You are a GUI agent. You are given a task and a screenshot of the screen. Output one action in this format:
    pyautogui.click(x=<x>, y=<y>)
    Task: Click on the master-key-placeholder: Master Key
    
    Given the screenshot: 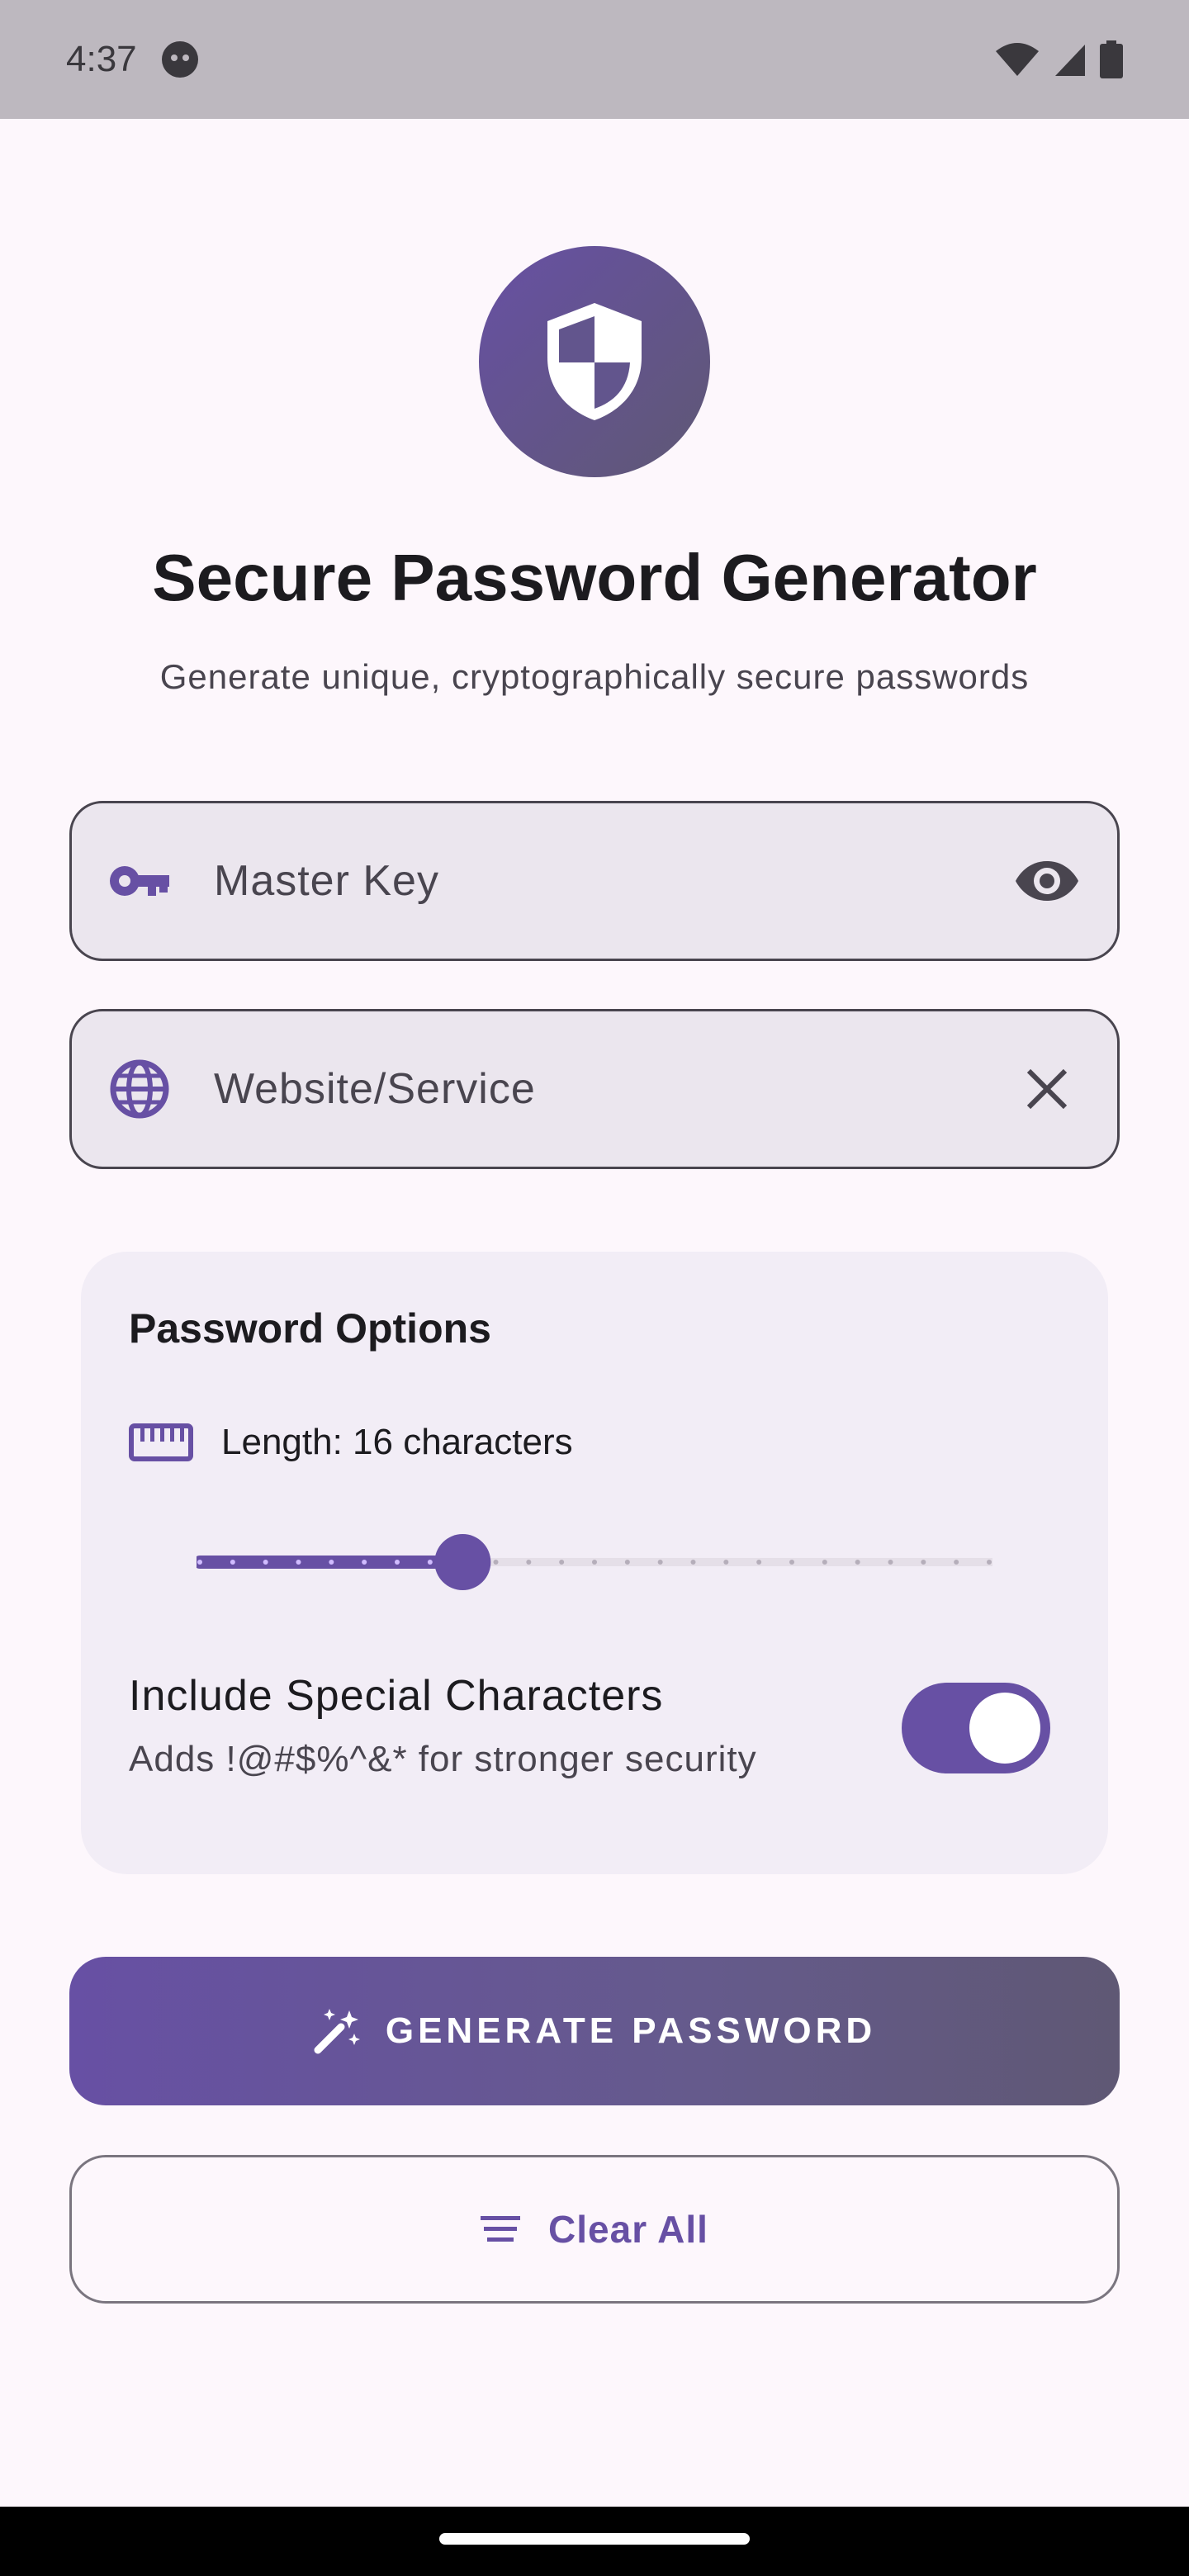 What is the action you would take?
    pyautogui.click(x=326, y=881)
    